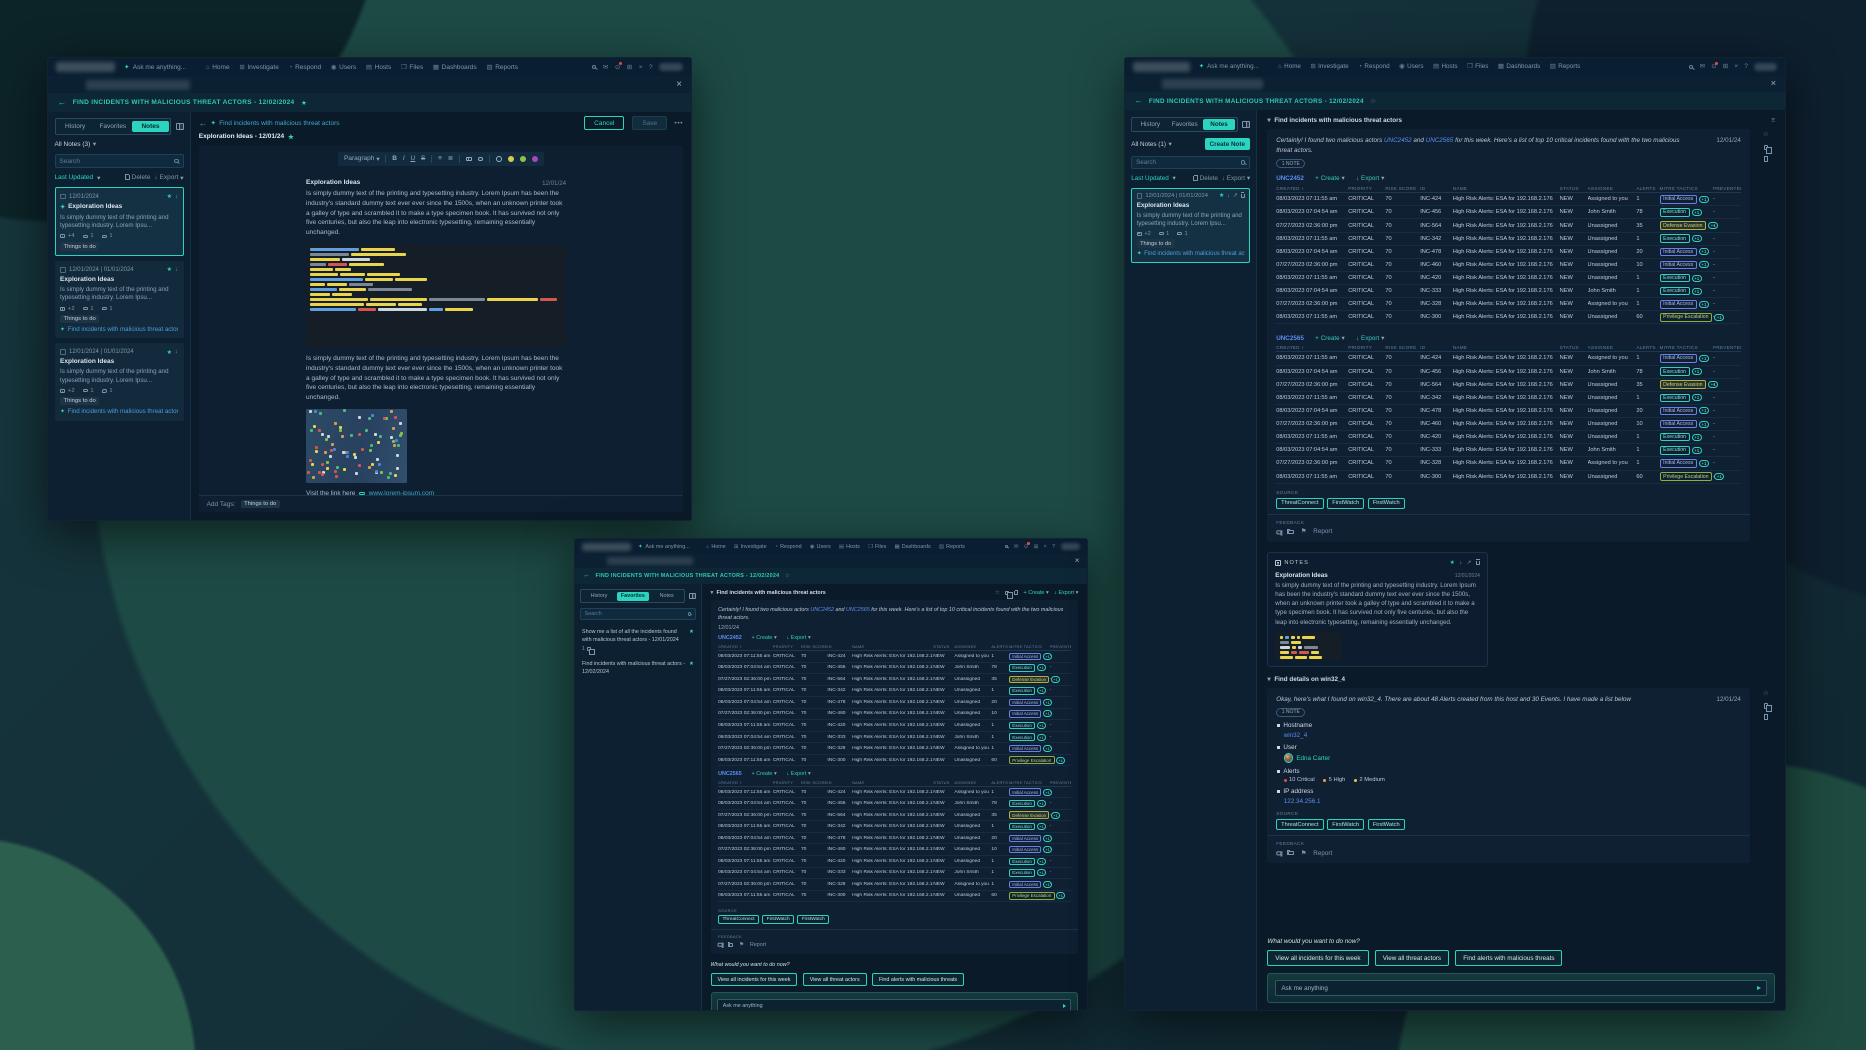 Image resolution: width=1866 pixels, height=1050 pixels. Describe the element at coordinates (641, 67) in the screenshot. I see `expand-icon: ×` at that location.